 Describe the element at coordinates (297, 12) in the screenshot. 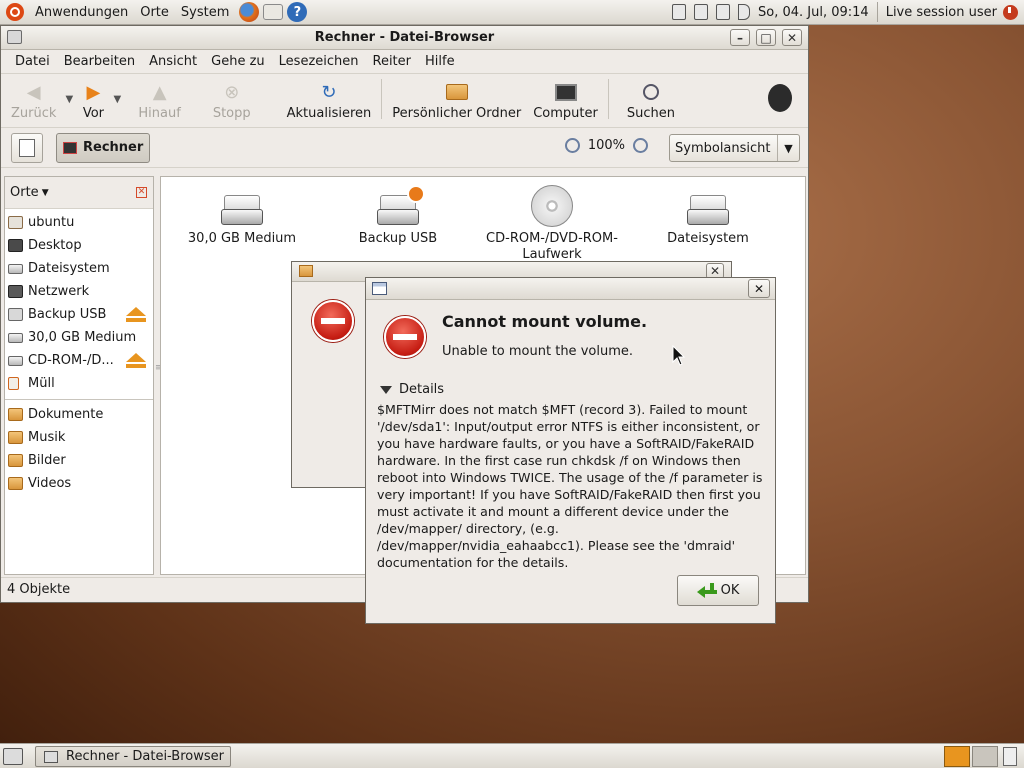

I see `help-icon: ?` at that location.